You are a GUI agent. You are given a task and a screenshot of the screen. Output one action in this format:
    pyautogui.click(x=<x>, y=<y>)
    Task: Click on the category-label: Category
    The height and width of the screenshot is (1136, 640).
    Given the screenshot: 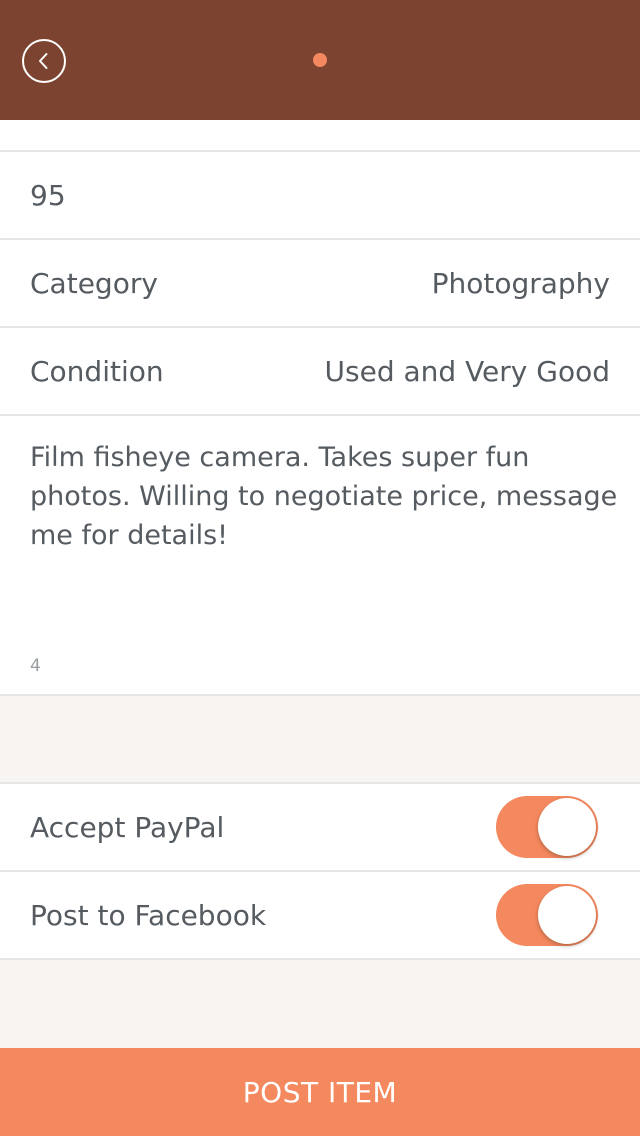 What is the action you would take?
    pyautogui.click(x=94, y=283)
    